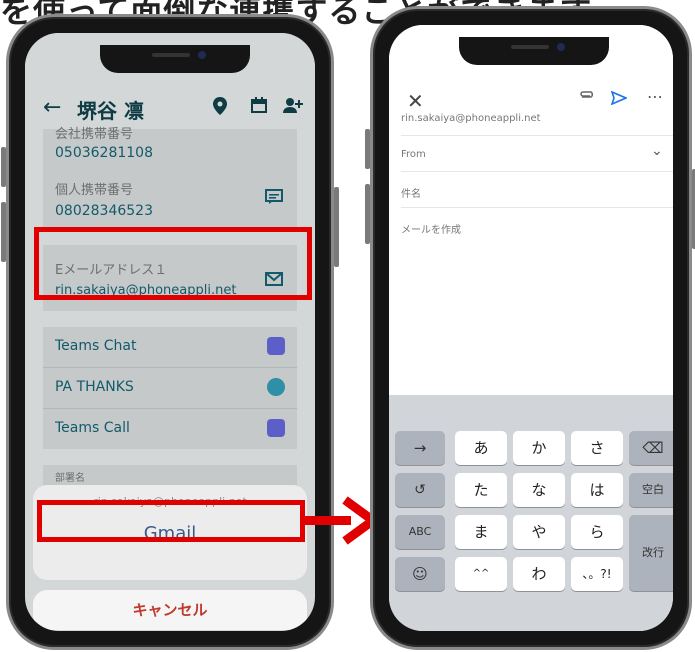  What do you see at coordinates (597, 532) in the screenshot?
I see `key-ra: ら` at bounding box center [597, 532].